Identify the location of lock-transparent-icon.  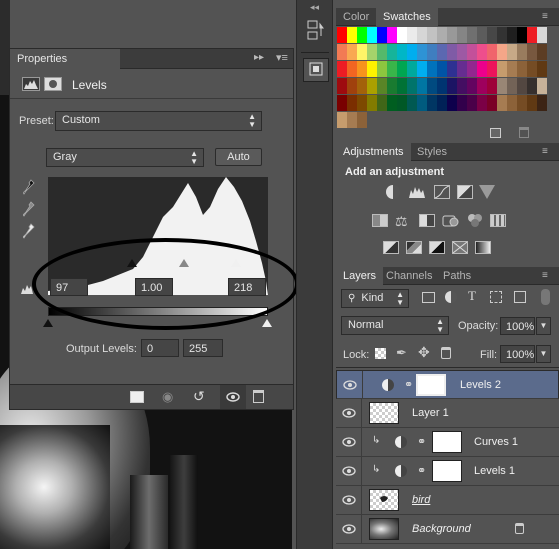
(380, 353).